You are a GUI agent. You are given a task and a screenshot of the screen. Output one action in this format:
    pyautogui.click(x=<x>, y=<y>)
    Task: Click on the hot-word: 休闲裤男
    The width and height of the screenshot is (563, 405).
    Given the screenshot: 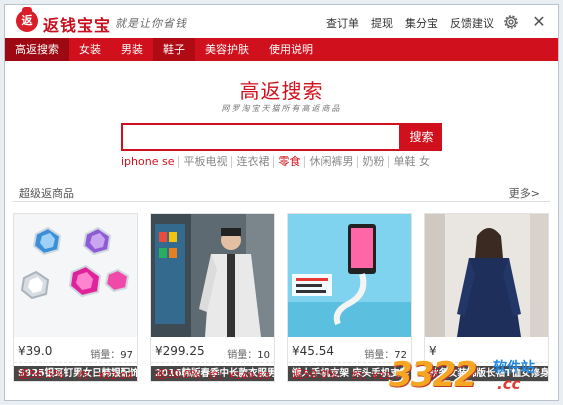 What is the action you would take?
    pyautogui.click(x=332, y=162)
    